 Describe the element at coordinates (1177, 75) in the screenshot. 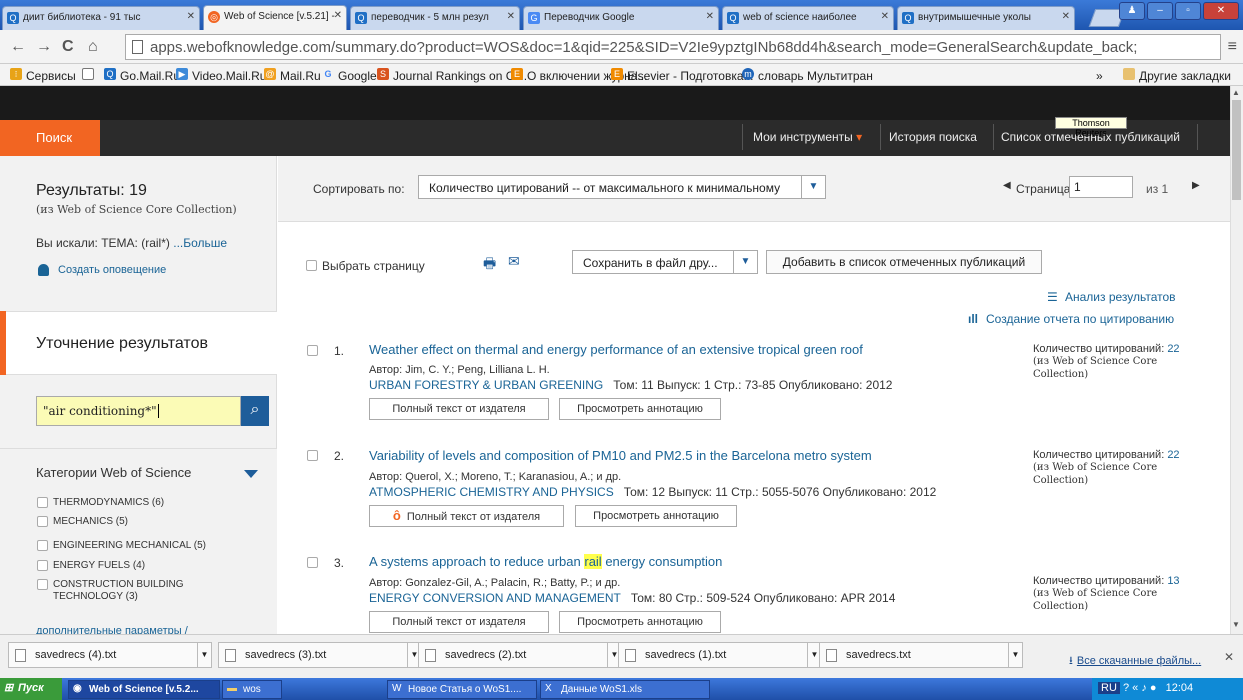

I see `other-bookmarks: Другие закладки` at that location.